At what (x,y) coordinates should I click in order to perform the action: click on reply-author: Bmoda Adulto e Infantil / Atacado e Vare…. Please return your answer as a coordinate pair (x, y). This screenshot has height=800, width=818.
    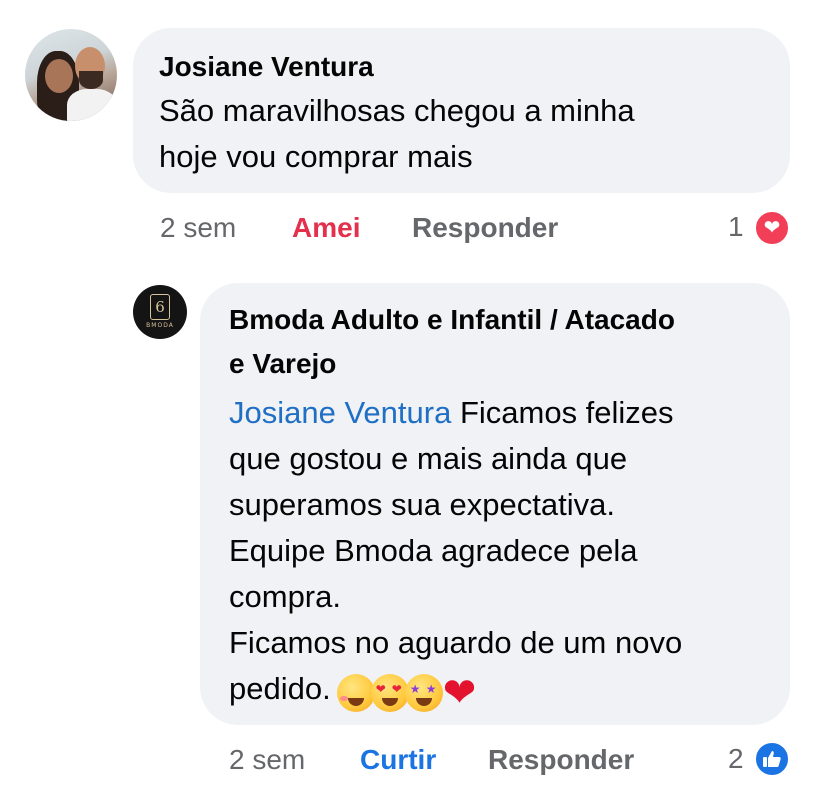
    Looking at the image, I should click on (499, 342).